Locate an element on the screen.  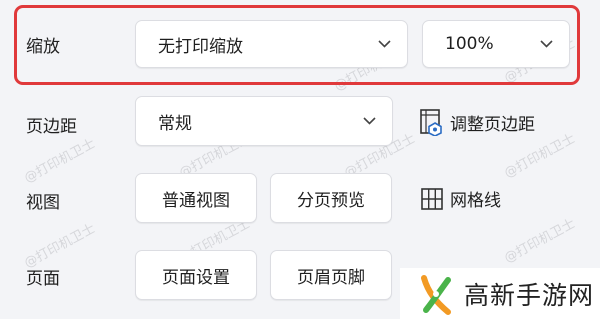
page-break-preview-button: 分页预览 is located at coordinates (331, 198).